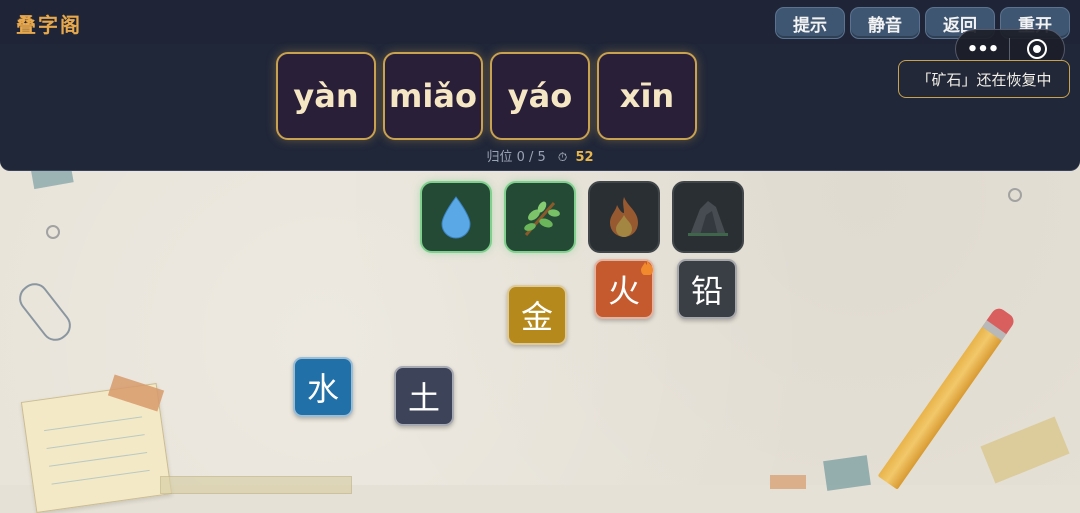  I want to click on tile-huo: 火, so click(624, 289).